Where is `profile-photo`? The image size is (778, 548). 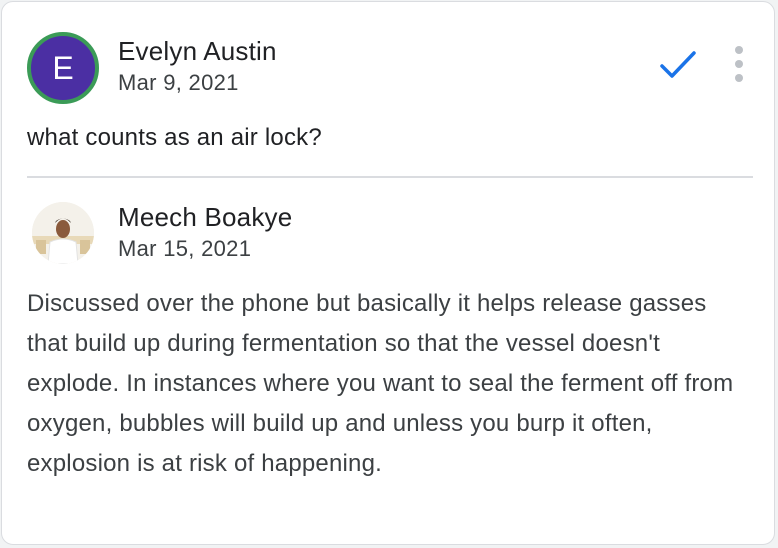
profile-photo is located at coordinates (63, 233).